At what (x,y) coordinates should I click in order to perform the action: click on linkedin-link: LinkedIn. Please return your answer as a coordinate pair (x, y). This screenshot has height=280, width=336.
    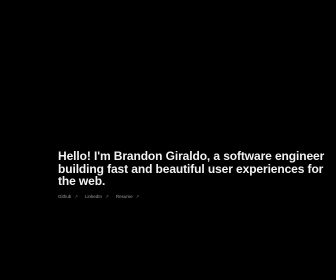
    Looking at the image, I should click on (93, 197).